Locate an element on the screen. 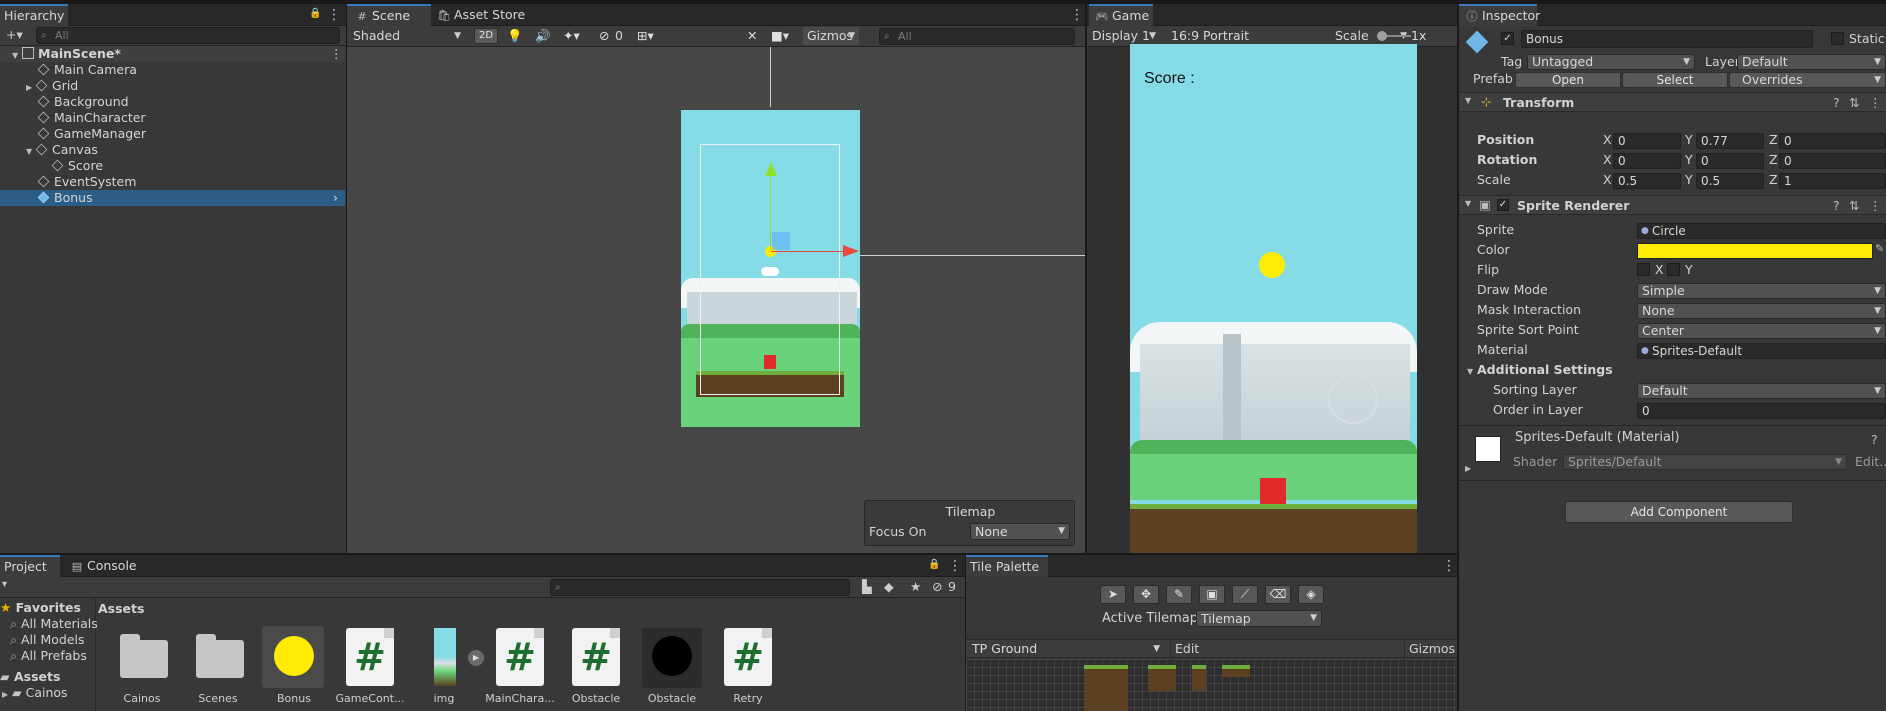  object-name-field: Bonus is located at coordinates (1667, 39).